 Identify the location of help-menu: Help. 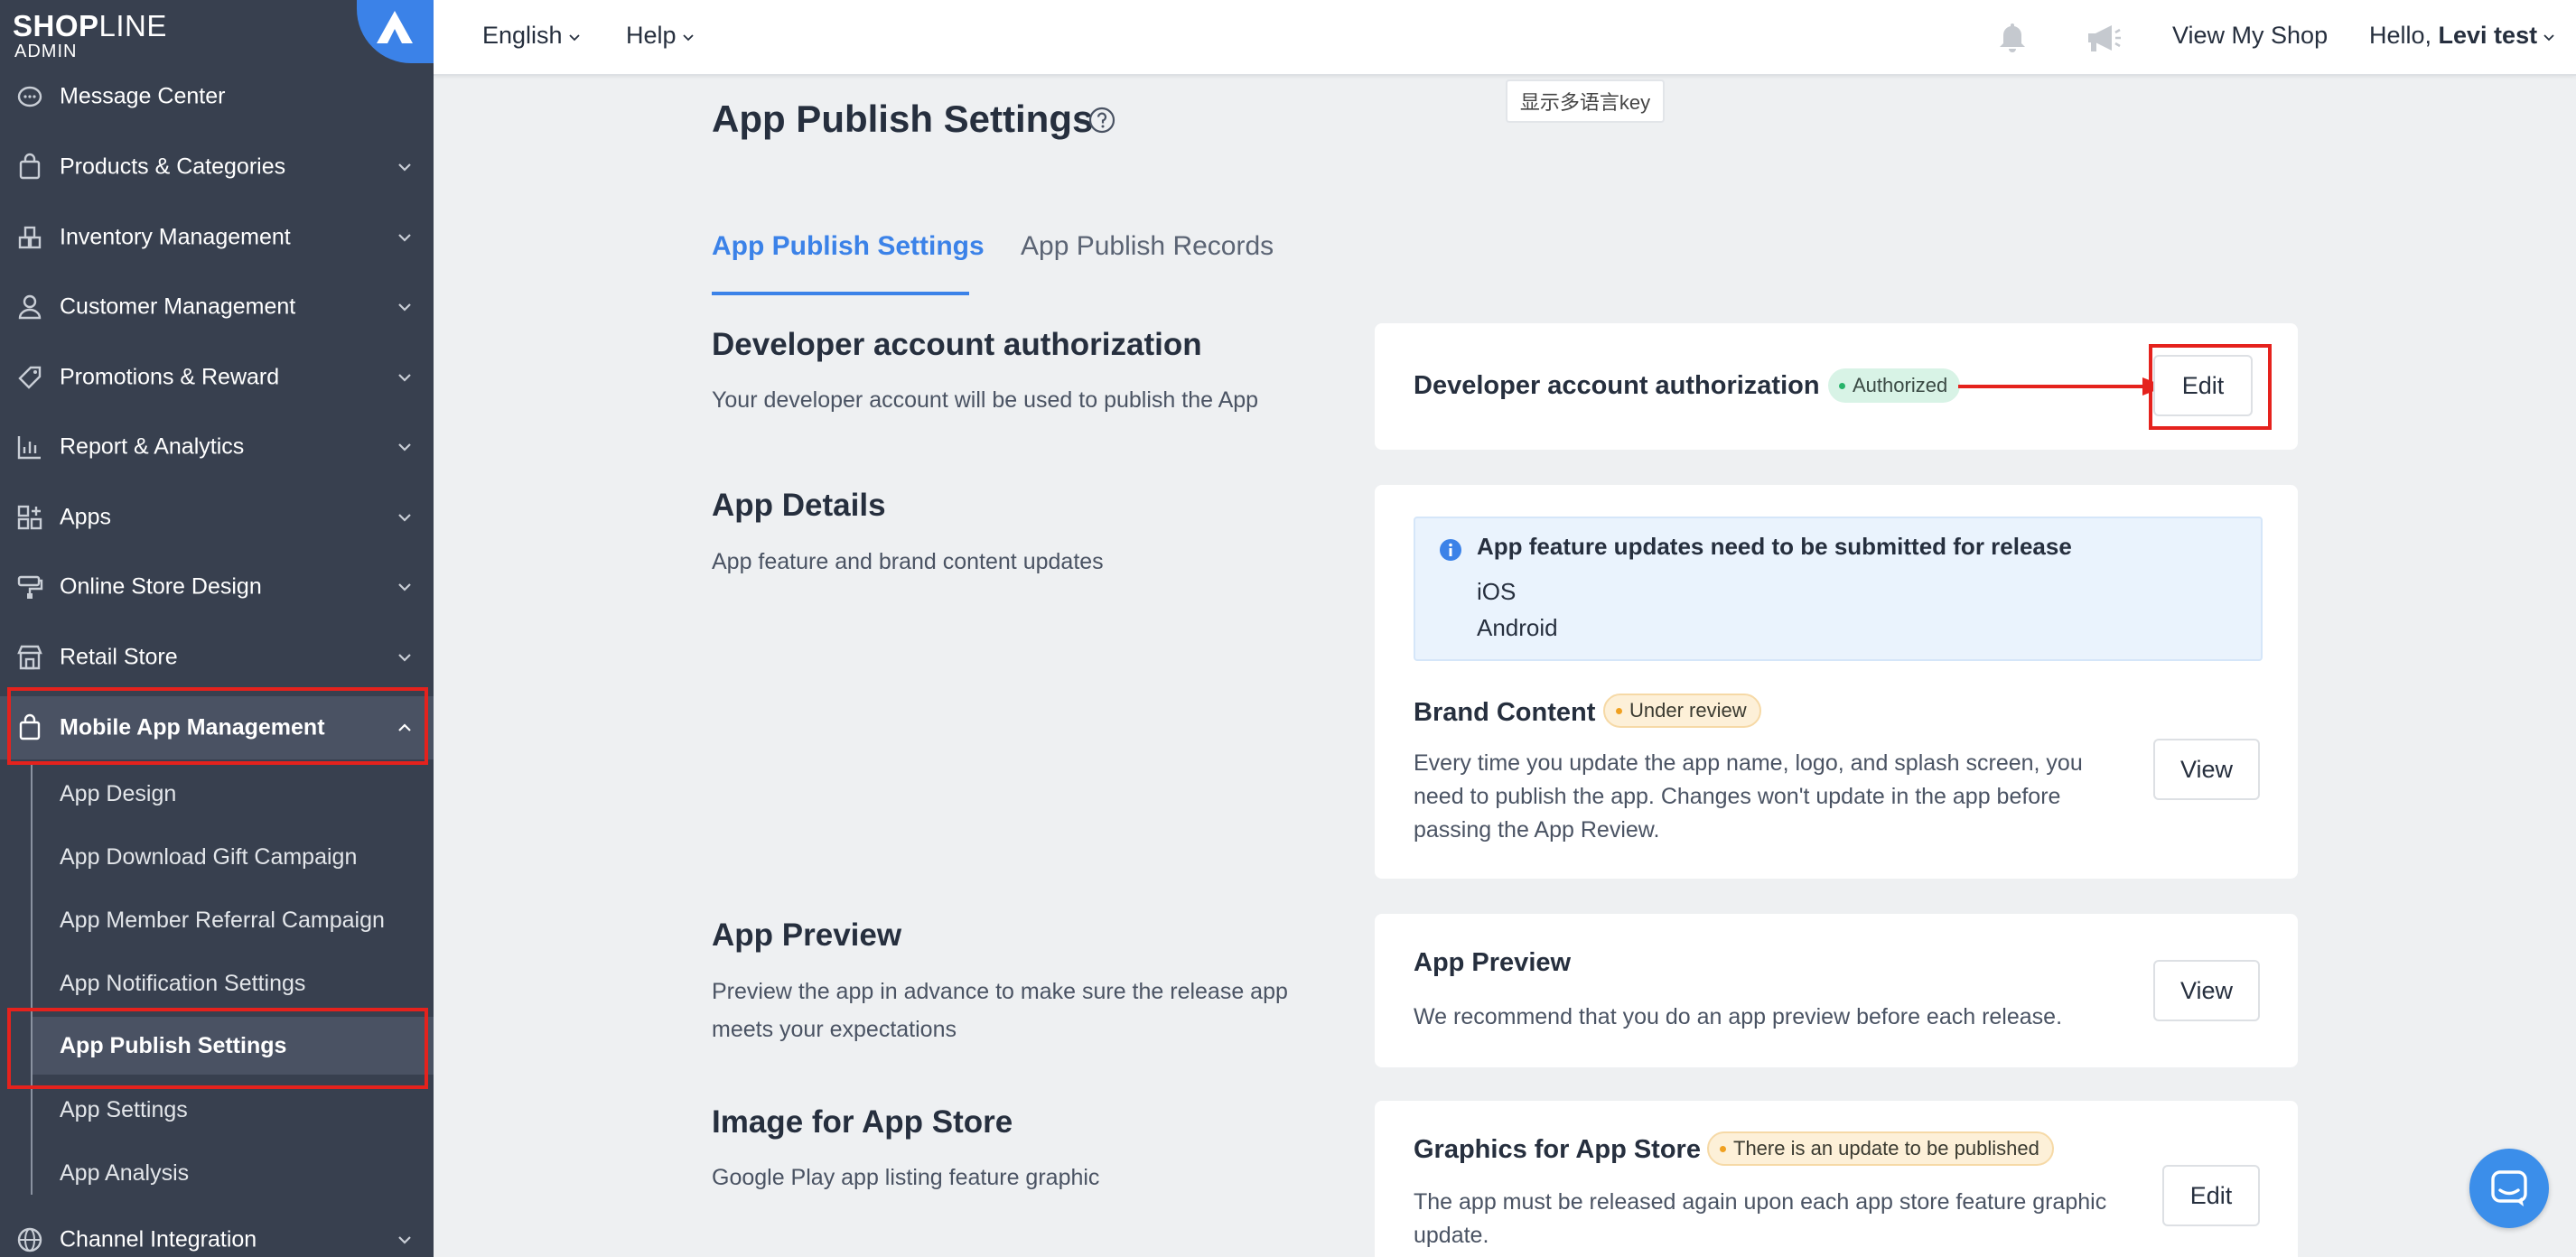
(660, 36).